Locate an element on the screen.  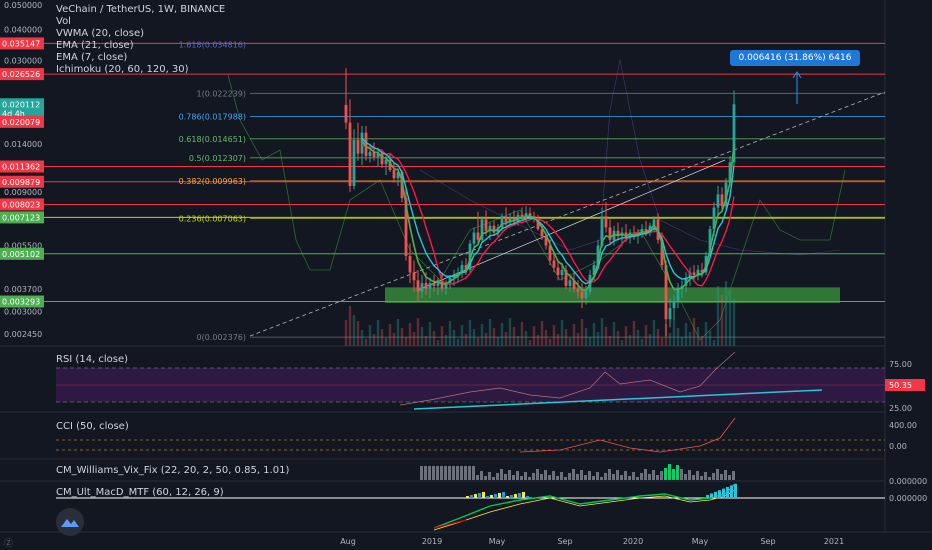
indicator-vwma: VWMA (20, close) is located at coordinates (140, 34).